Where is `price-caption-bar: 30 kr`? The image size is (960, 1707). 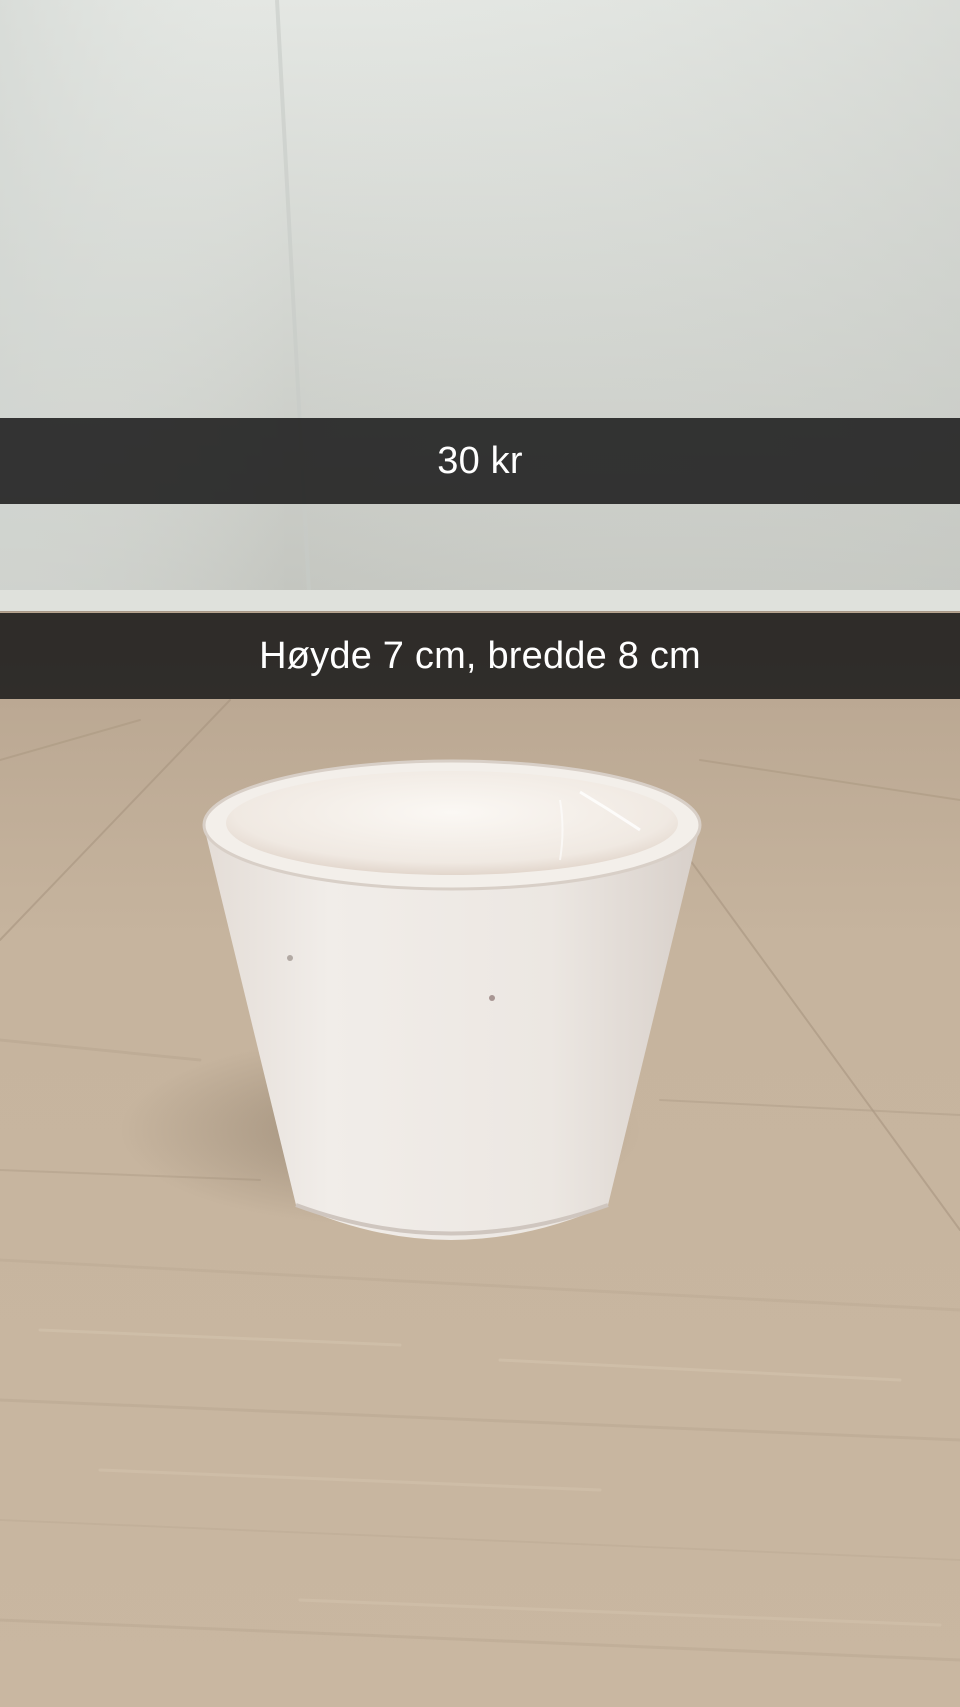 price-caption-bar: 30 kr is located at coordinates (480, 461).